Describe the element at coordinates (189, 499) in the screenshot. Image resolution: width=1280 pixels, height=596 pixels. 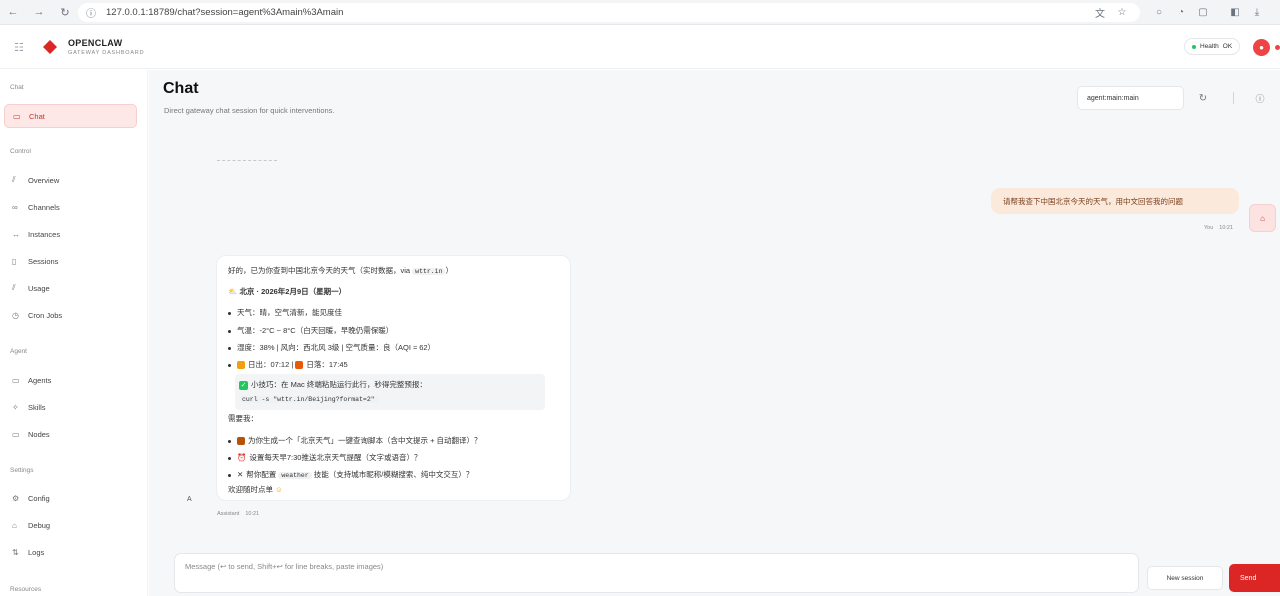
I see `assistant-avatar: A` at that location.